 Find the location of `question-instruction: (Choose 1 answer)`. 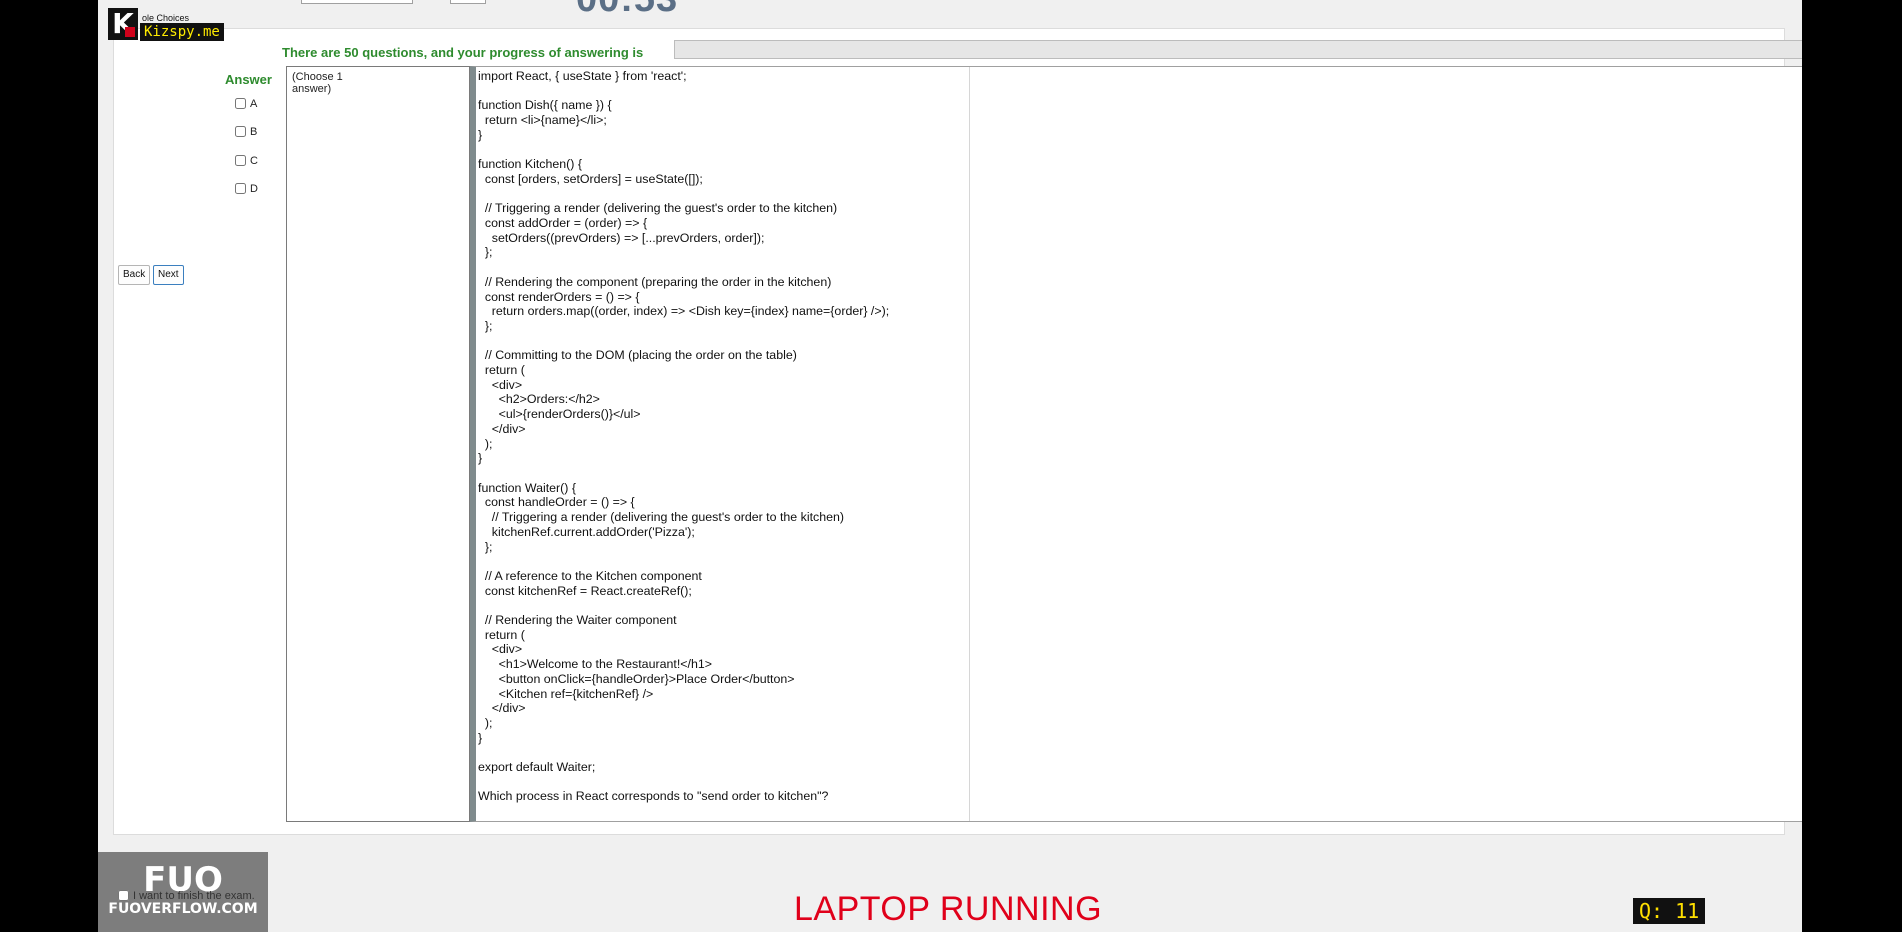

question-instruction: (Choose 1 answer) is located at coordinates (317, 83).